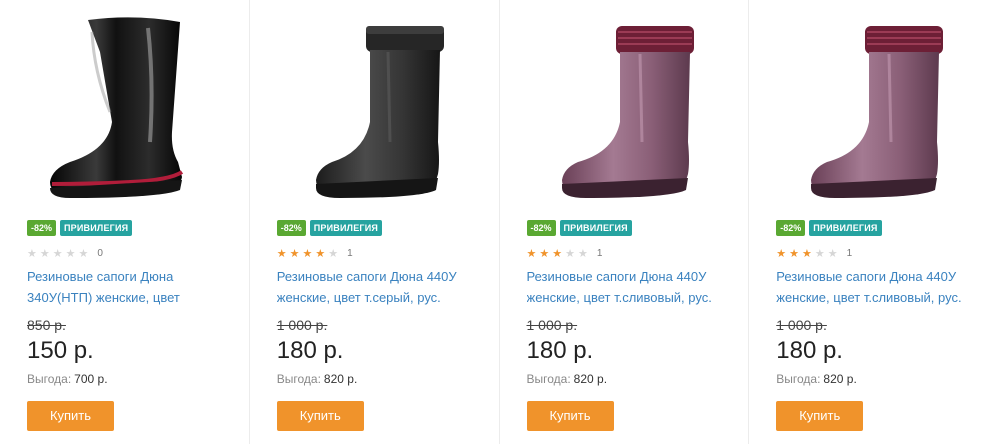  What do you see at coordinates (46, 325) in the screenshot?
I see `old-price: 850 р.` at bounding box center [46, 325].